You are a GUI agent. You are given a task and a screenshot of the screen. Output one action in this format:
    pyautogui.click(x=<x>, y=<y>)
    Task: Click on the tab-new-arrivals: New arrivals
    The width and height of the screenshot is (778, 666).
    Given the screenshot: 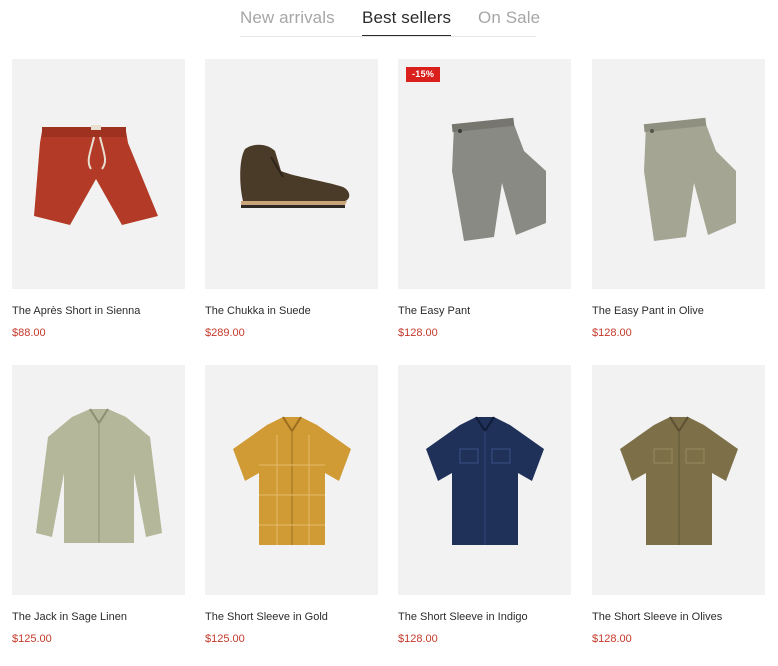 What is the action you would take?
    pyautogui.click(x=287, y=18)
    